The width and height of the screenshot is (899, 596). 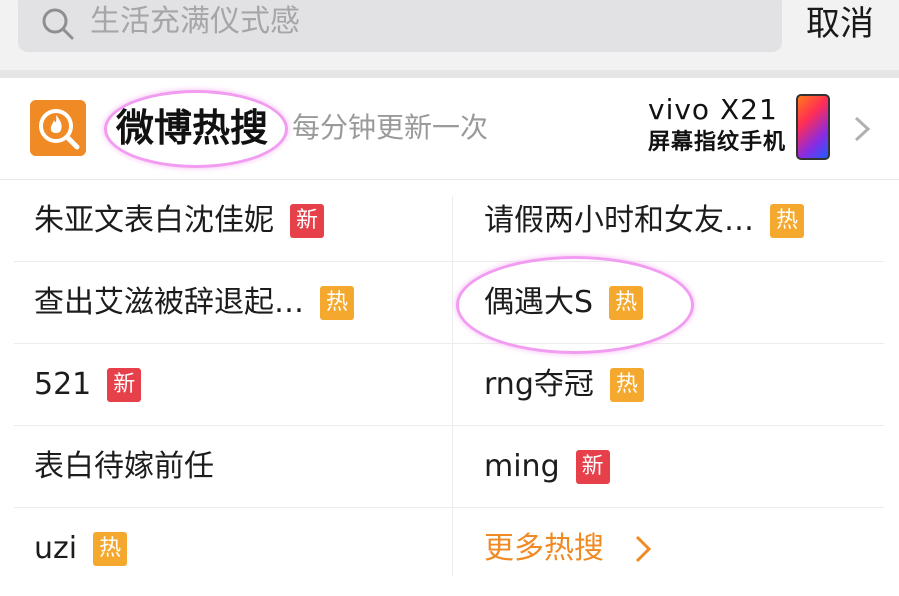 I want to click on hot-item: 521 新, so click(x=88, y=385).